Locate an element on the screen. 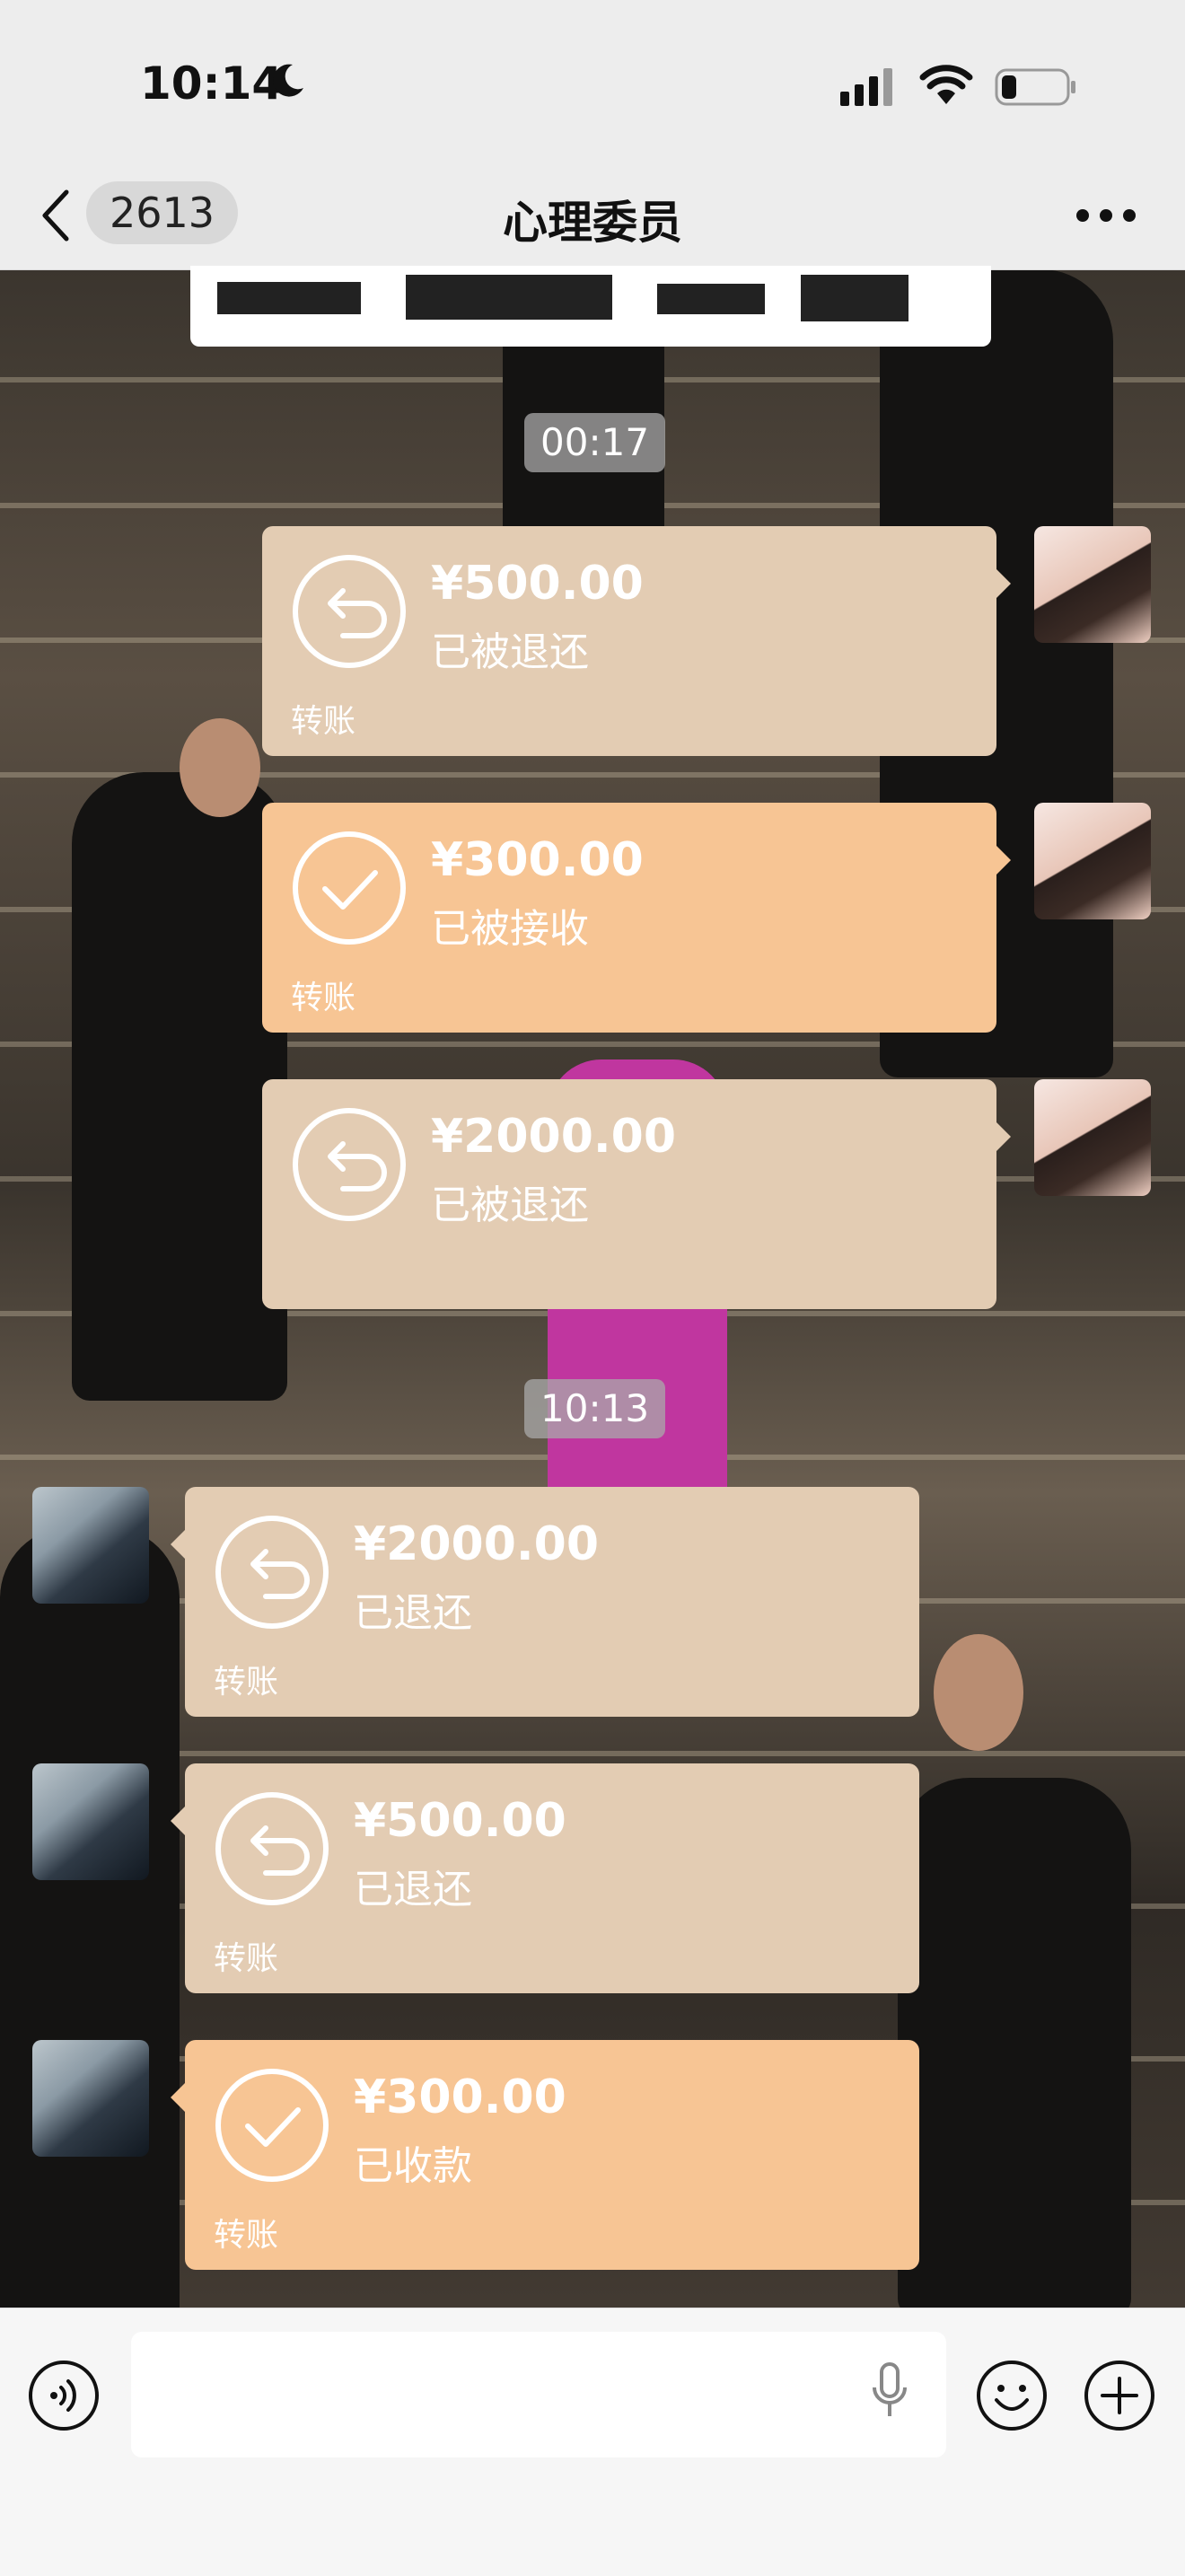 The width and height of the screenshot is (1185, 2576). plus-icon is located at coordinates (1119, 2396).